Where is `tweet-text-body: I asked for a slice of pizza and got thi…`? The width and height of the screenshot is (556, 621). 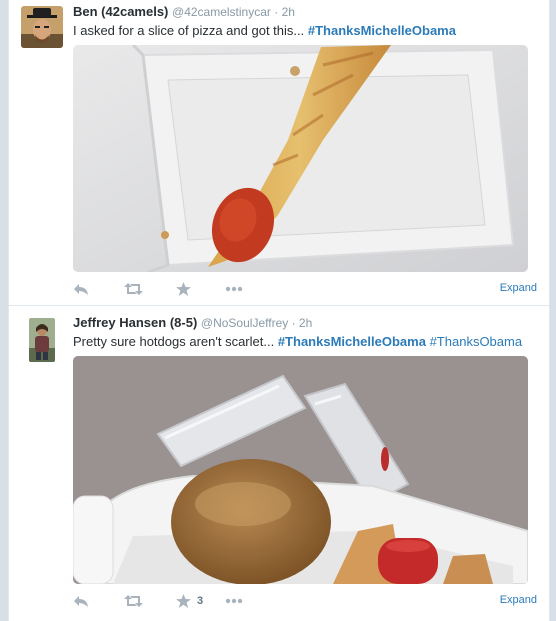
tweet-text-body: I asked for a slice of pizza and got thi… is located at coordinates (189, 30).